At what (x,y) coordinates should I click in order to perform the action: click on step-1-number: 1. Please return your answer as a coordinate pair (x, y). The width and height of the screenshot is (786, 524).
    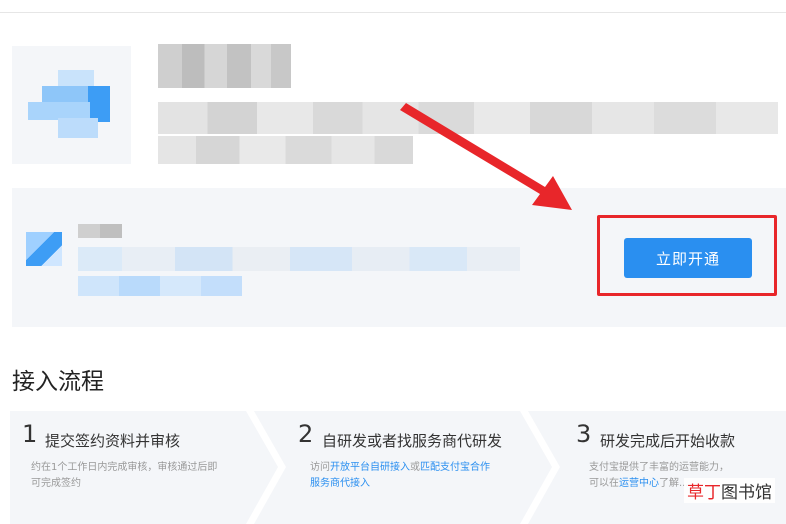
    Looking at the image, I should click on (30, 434).